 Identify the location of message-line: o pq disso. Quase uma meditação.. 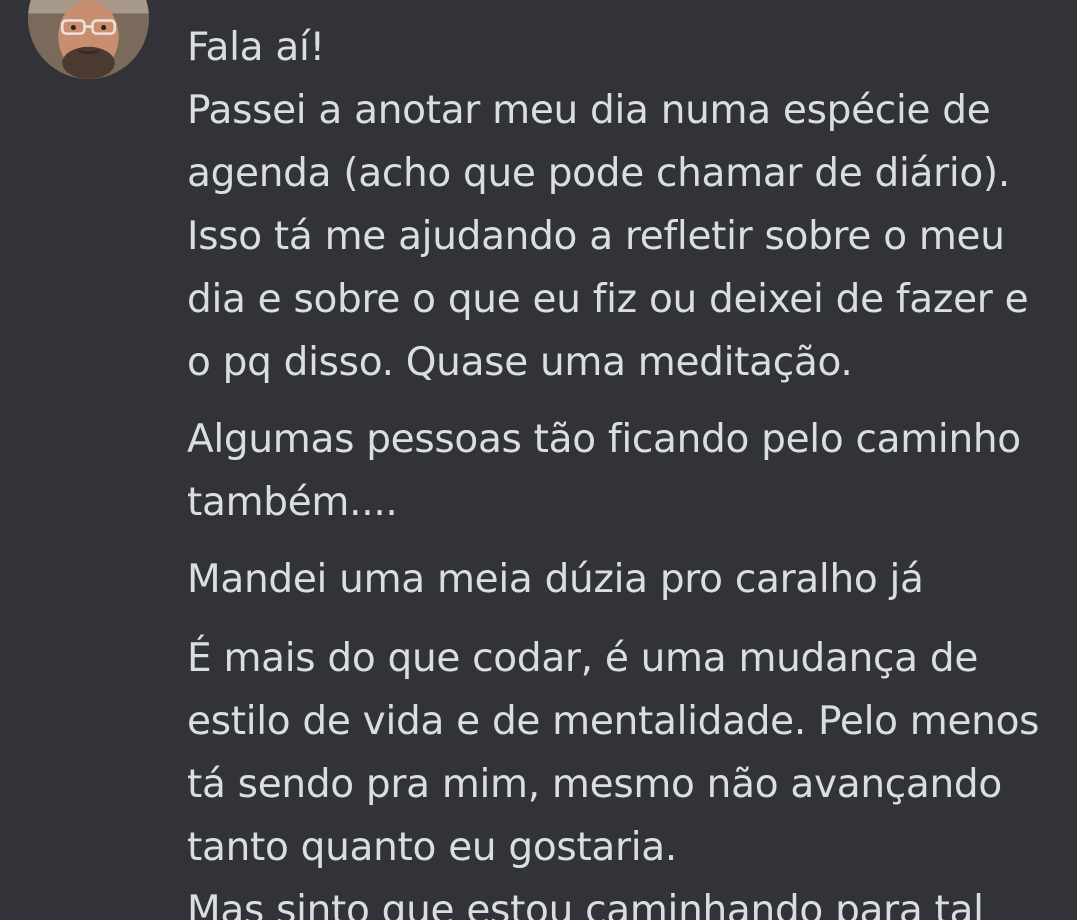
(520, 362).